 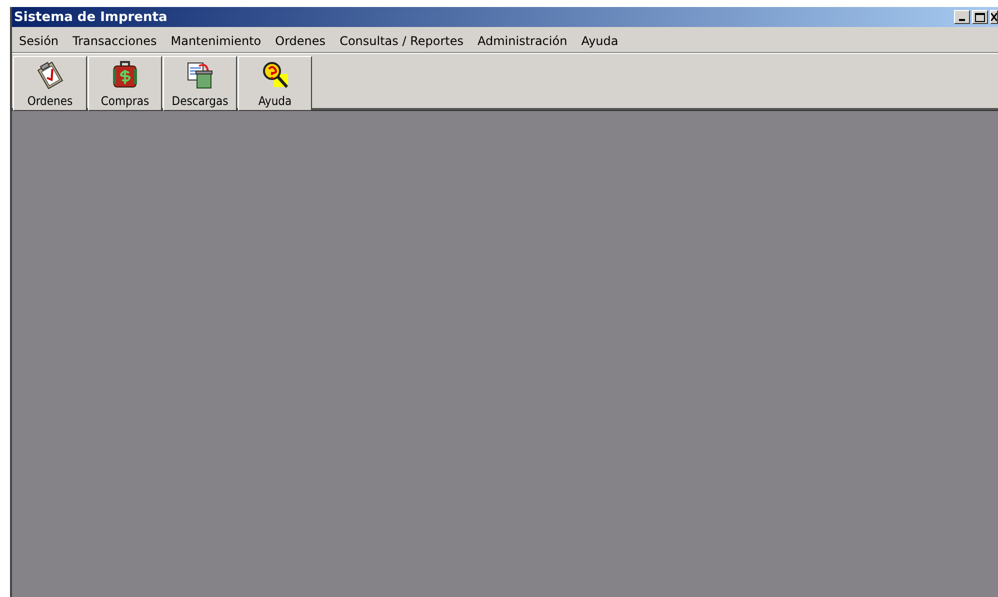 What do you see at coordinates (91, 17) in the screenshot?
I see `window-title: Sistema de Imprenta` at bounding box center [91, 17].